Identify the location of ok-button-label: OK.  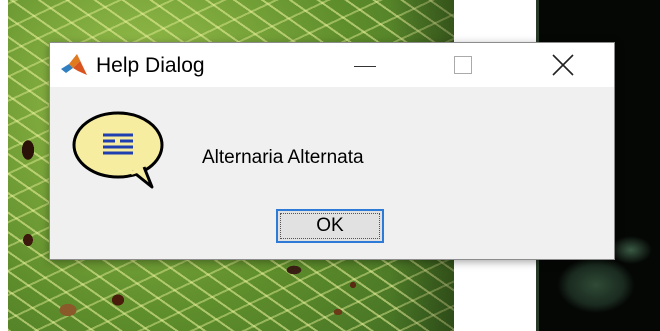
(330, 225).